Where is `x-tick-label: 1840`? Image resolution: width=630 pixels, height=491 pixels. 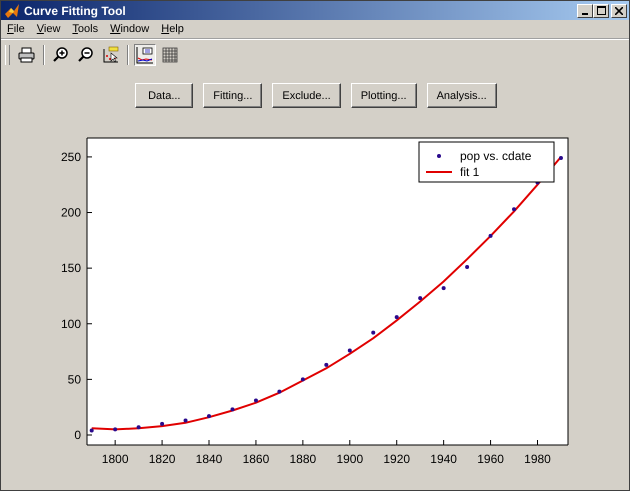 x-tick-label: 1840 is located at coordinates (209, 459).